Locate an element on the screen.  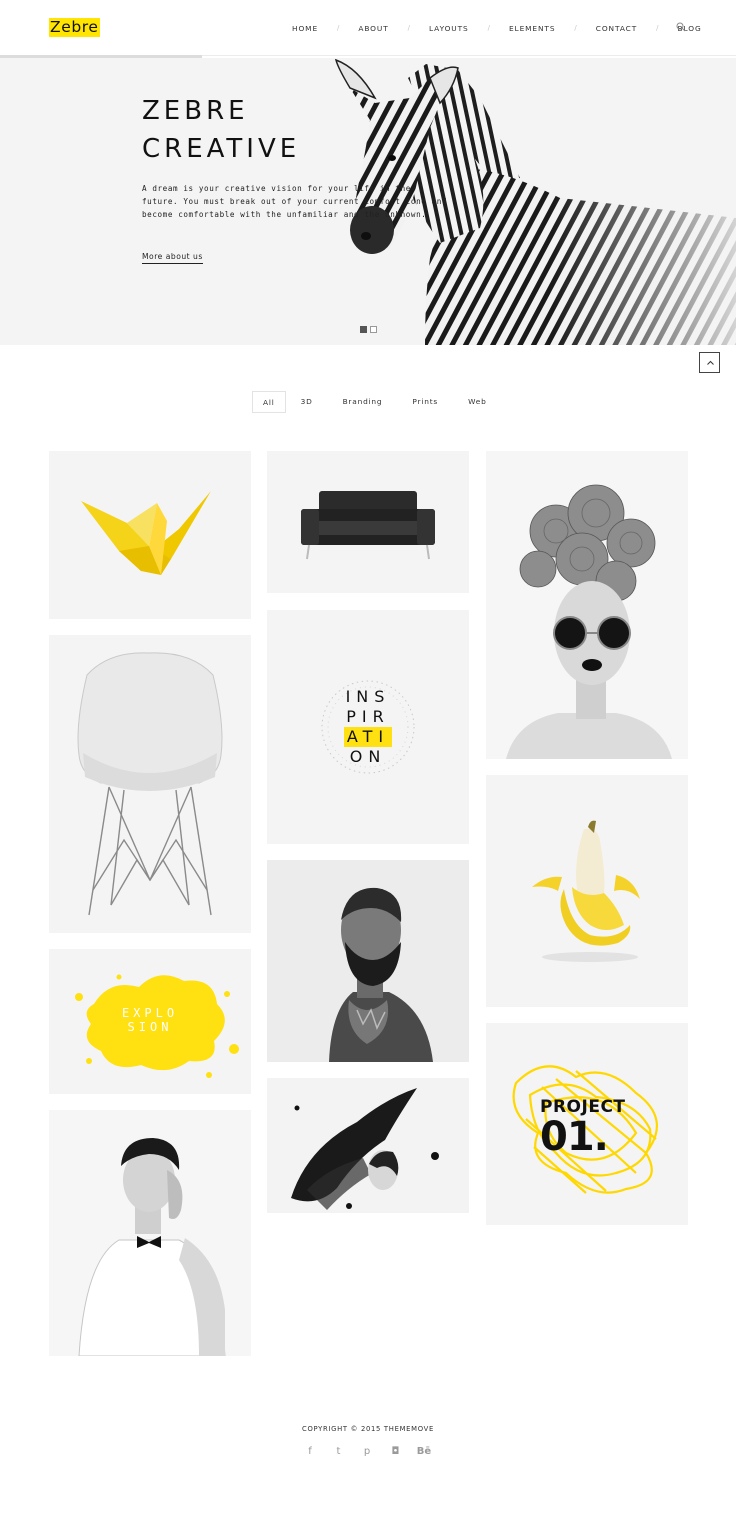
portfolio-item-origami is located at coordinates (150, 535).